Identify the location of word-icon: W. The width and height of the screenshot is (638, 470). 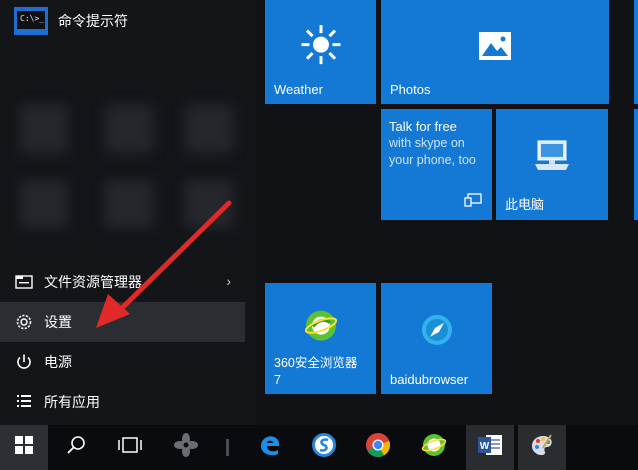
(490, 447).